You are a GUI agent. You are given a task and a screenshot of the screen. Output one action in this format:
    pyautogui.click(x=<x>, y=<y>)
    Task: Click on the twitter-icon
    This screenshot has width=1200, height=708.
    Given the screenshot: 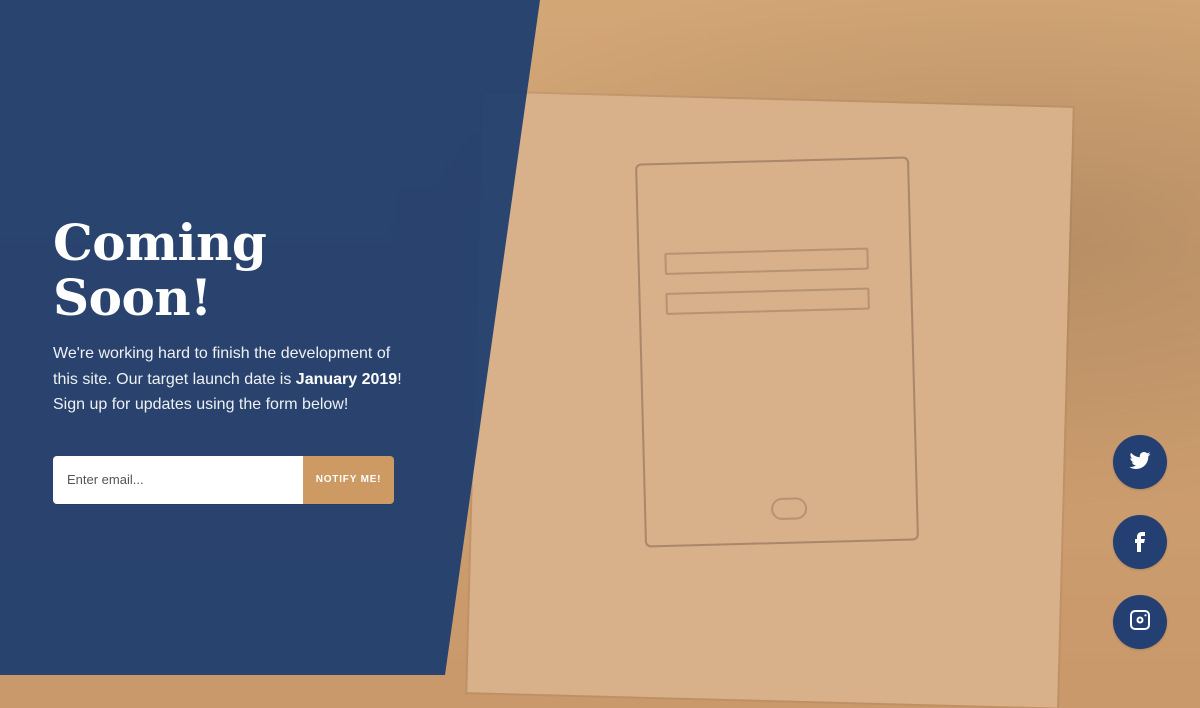 What is the action you would take?
    pyautogui.click(x=1140, y=462)
    